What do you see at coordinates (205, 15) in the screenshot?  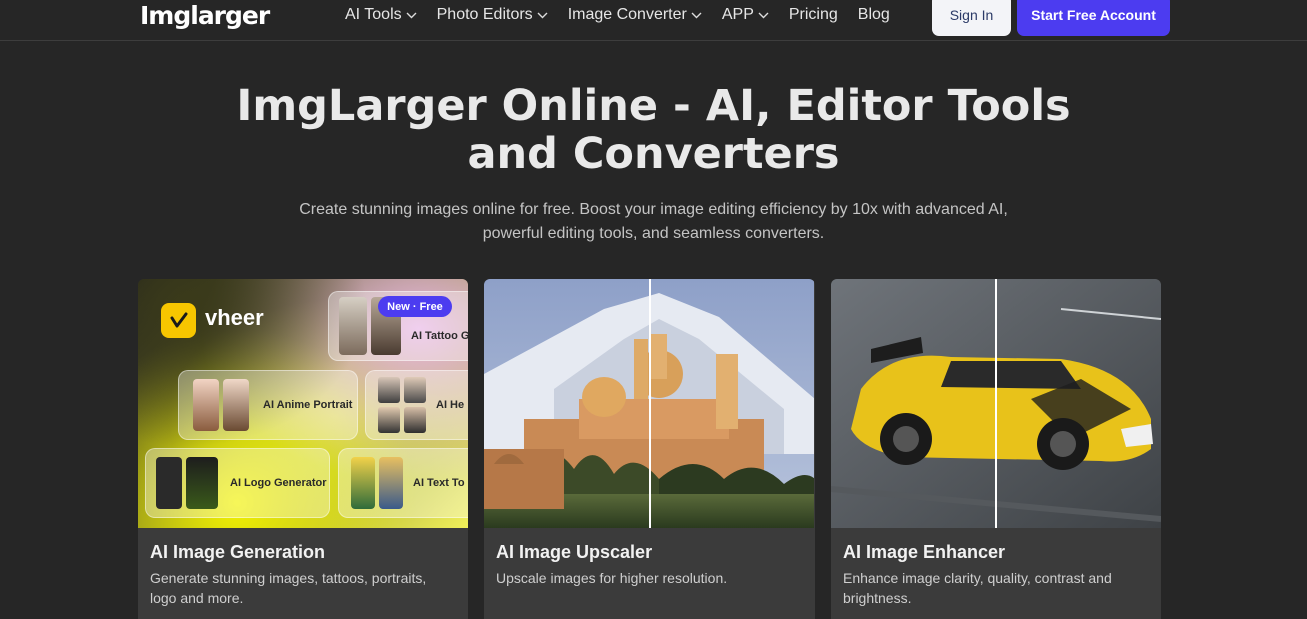 I see `imglarger-logo: Imglarger` at bounding box center [205, 15].